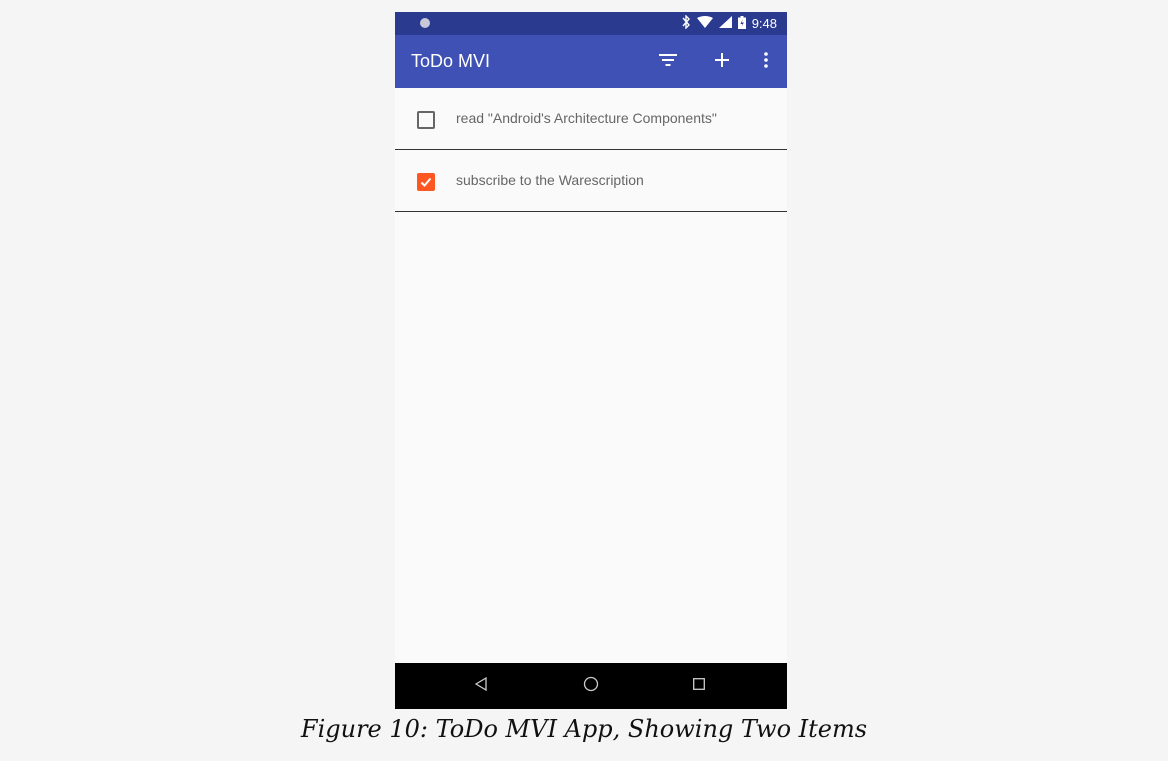 This screenshot has width=1168, height=761. What do you see at coordinates (591, 61) in the screenshot?
I see `app-bar: ToDo MVI` at bounding box center [591, 61].